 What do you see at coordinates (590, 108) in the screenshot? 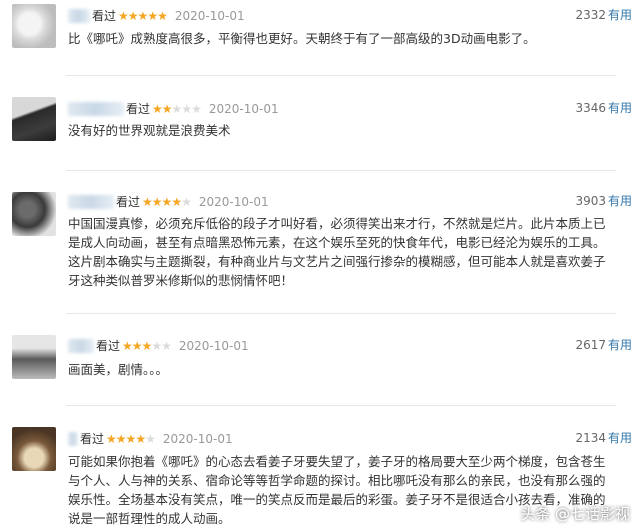
I see `vote-count: 3346` at bounding box center [590, 108].